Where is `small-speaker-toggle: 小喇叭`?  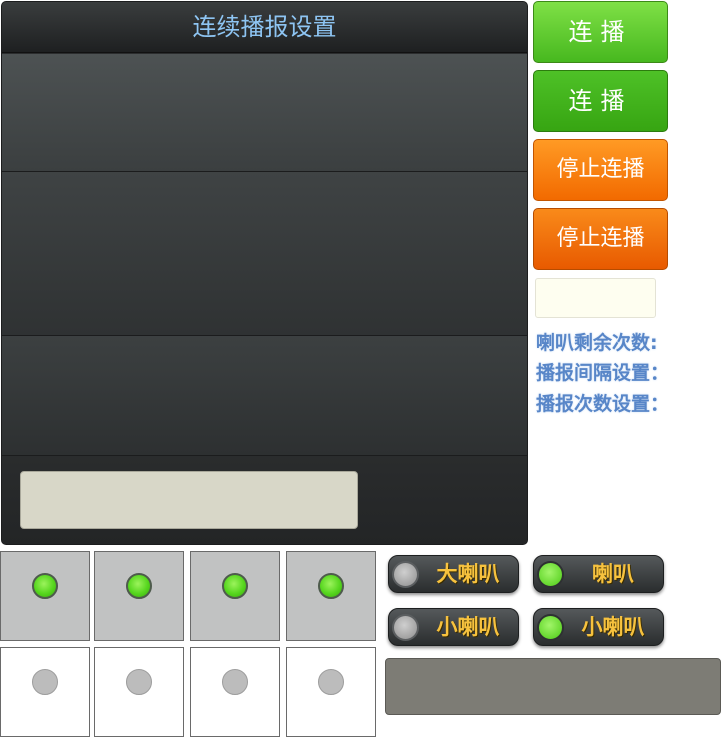
small-speaker-toggle: 小喇叭 is located at coordinates (453, 627).